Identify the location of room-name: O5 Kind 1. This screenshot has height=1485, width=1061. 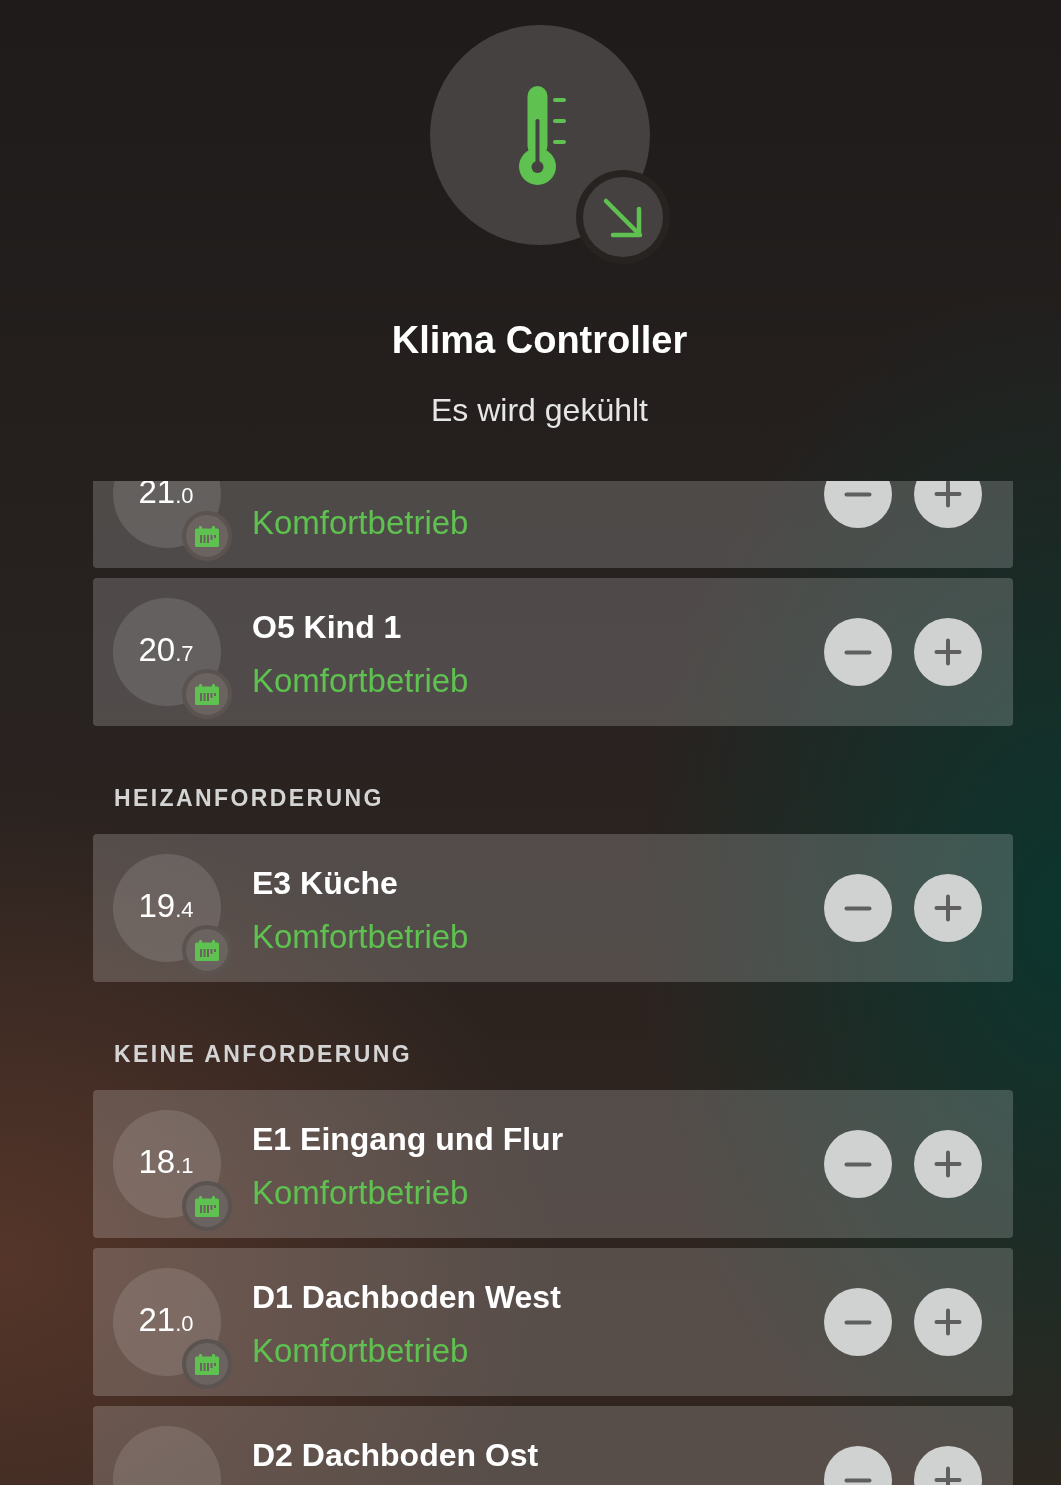
(327, 627).